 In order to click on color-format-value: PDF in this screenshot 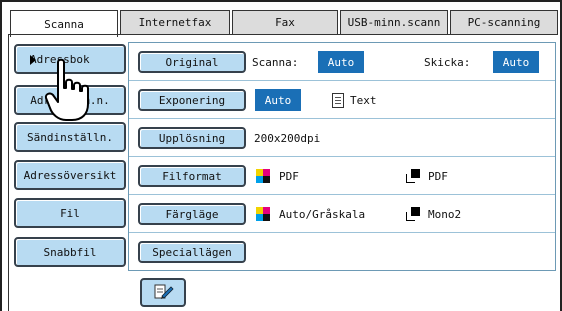, I will do `click(289, 176)`.